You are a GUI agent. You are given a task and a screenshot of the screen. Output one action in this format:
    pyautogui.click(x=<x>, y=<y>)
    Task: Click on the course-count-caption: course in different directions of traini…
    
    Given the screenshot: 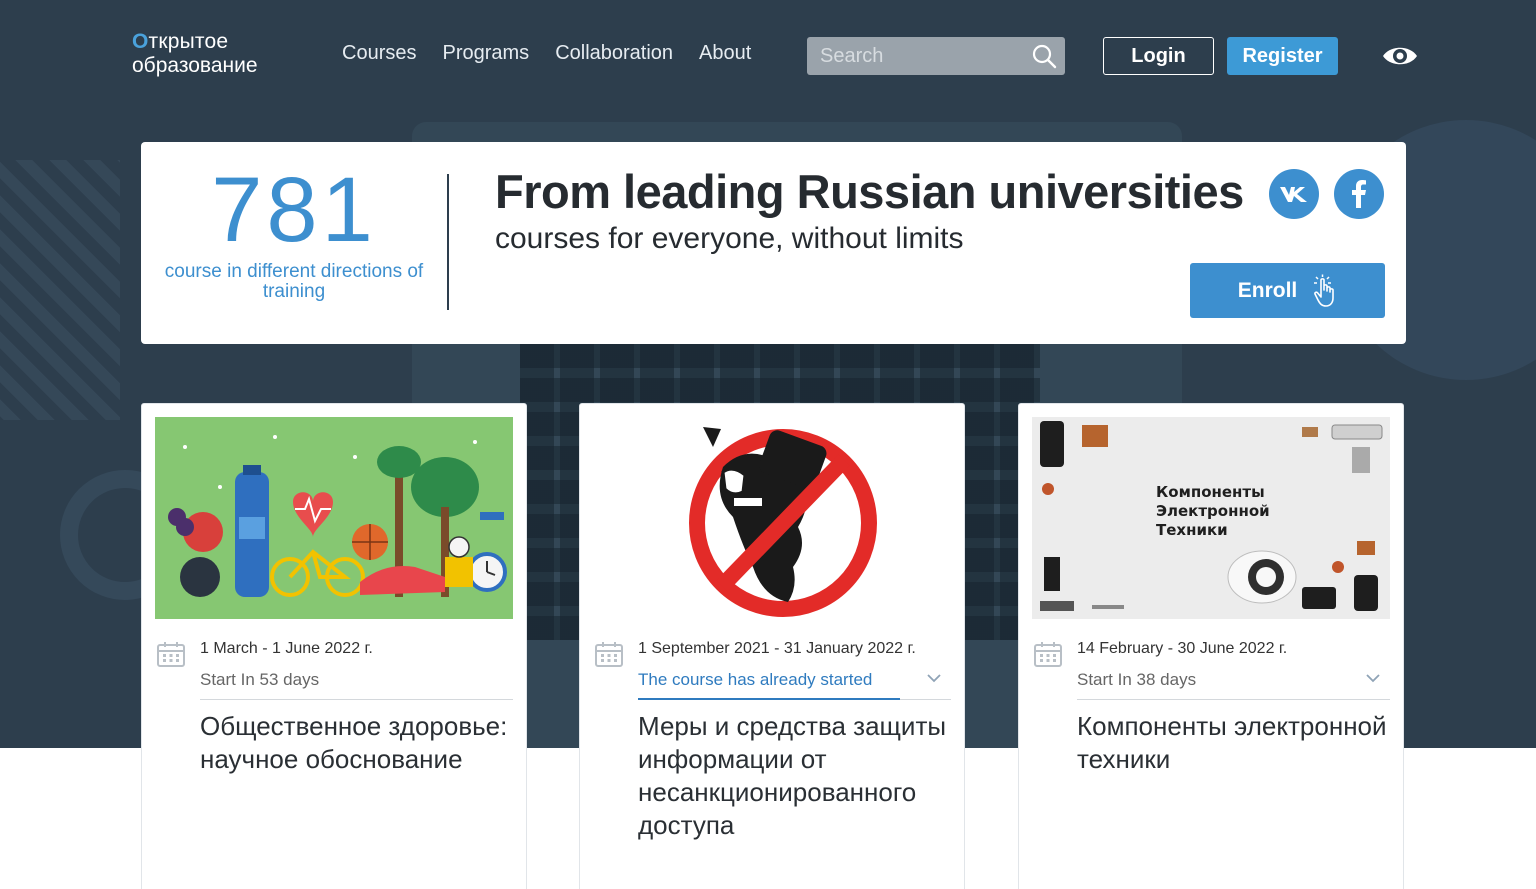 What is the action you would take?
    pyautogui.click(x=294, y=281)
    